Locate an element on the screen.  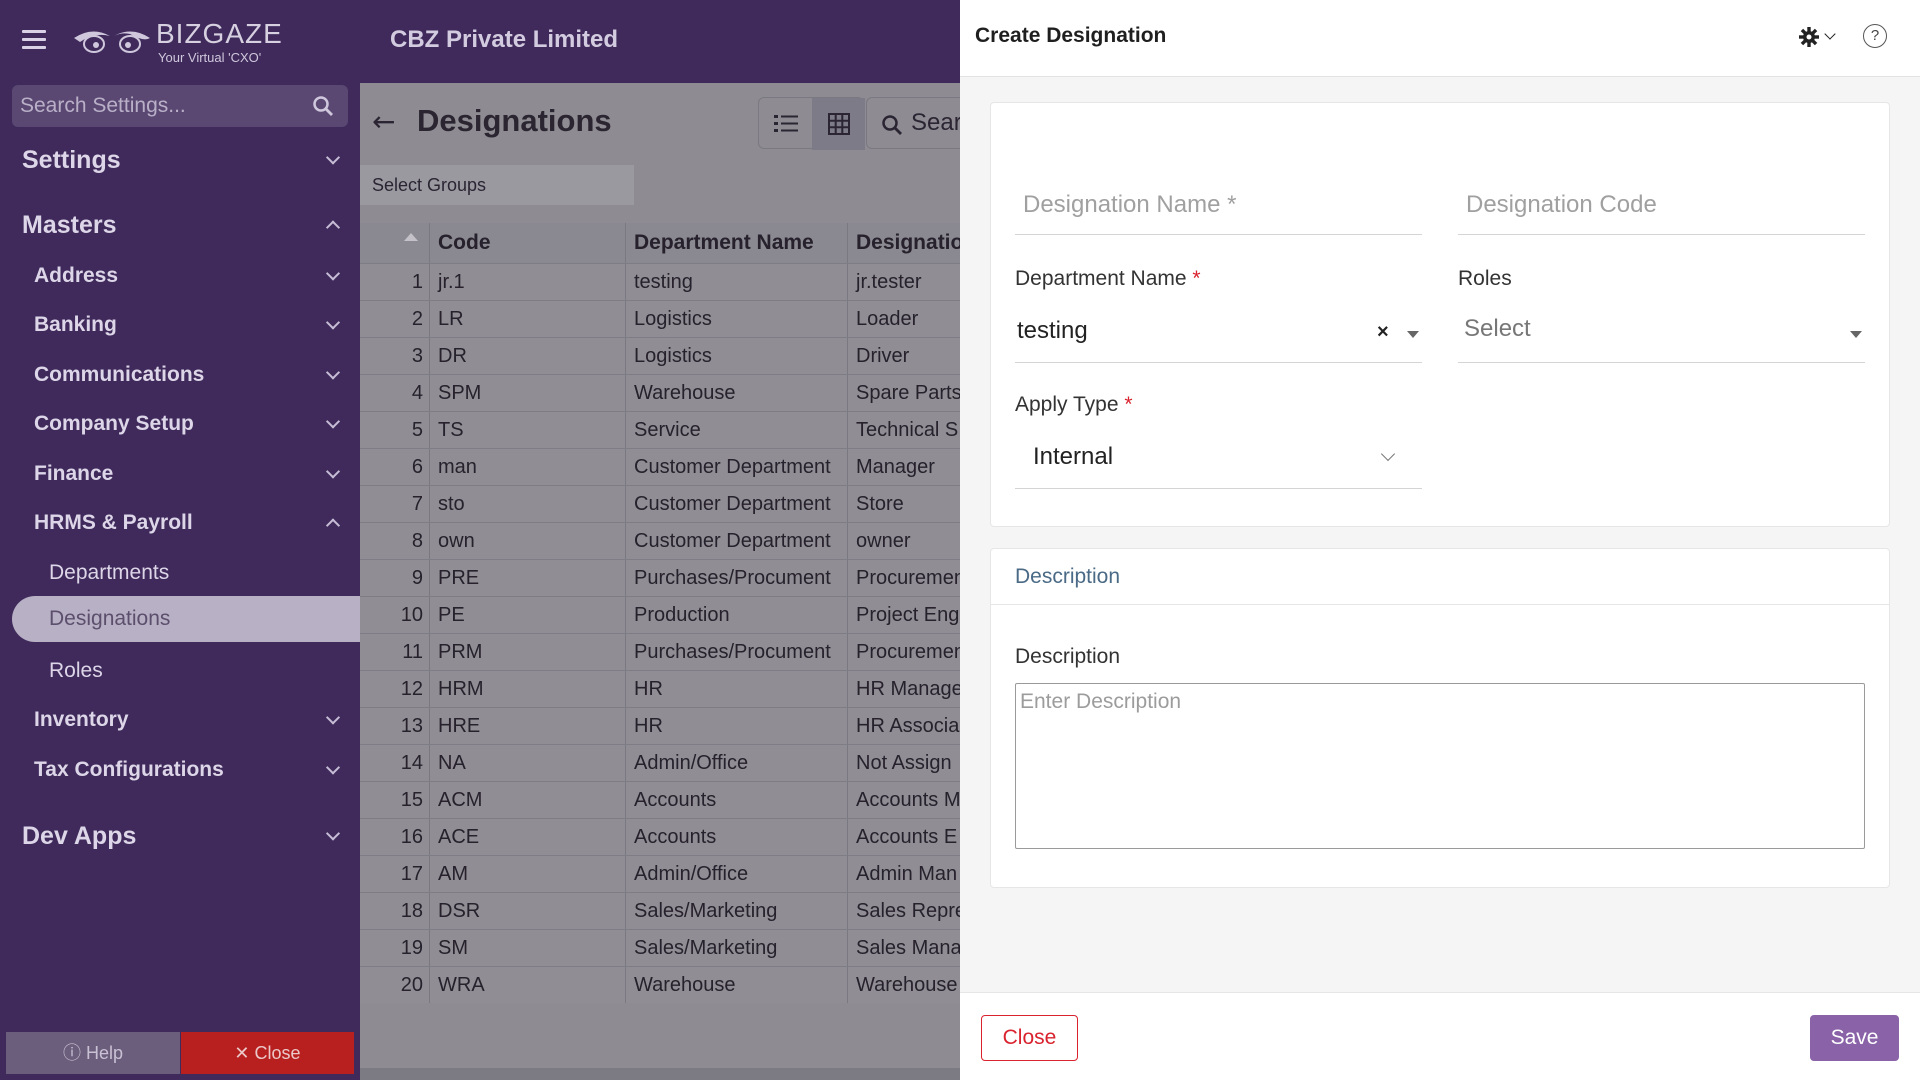
table-row: 19 SM Sales/Marketing Sales Mana is located at coordinates (660, 947).